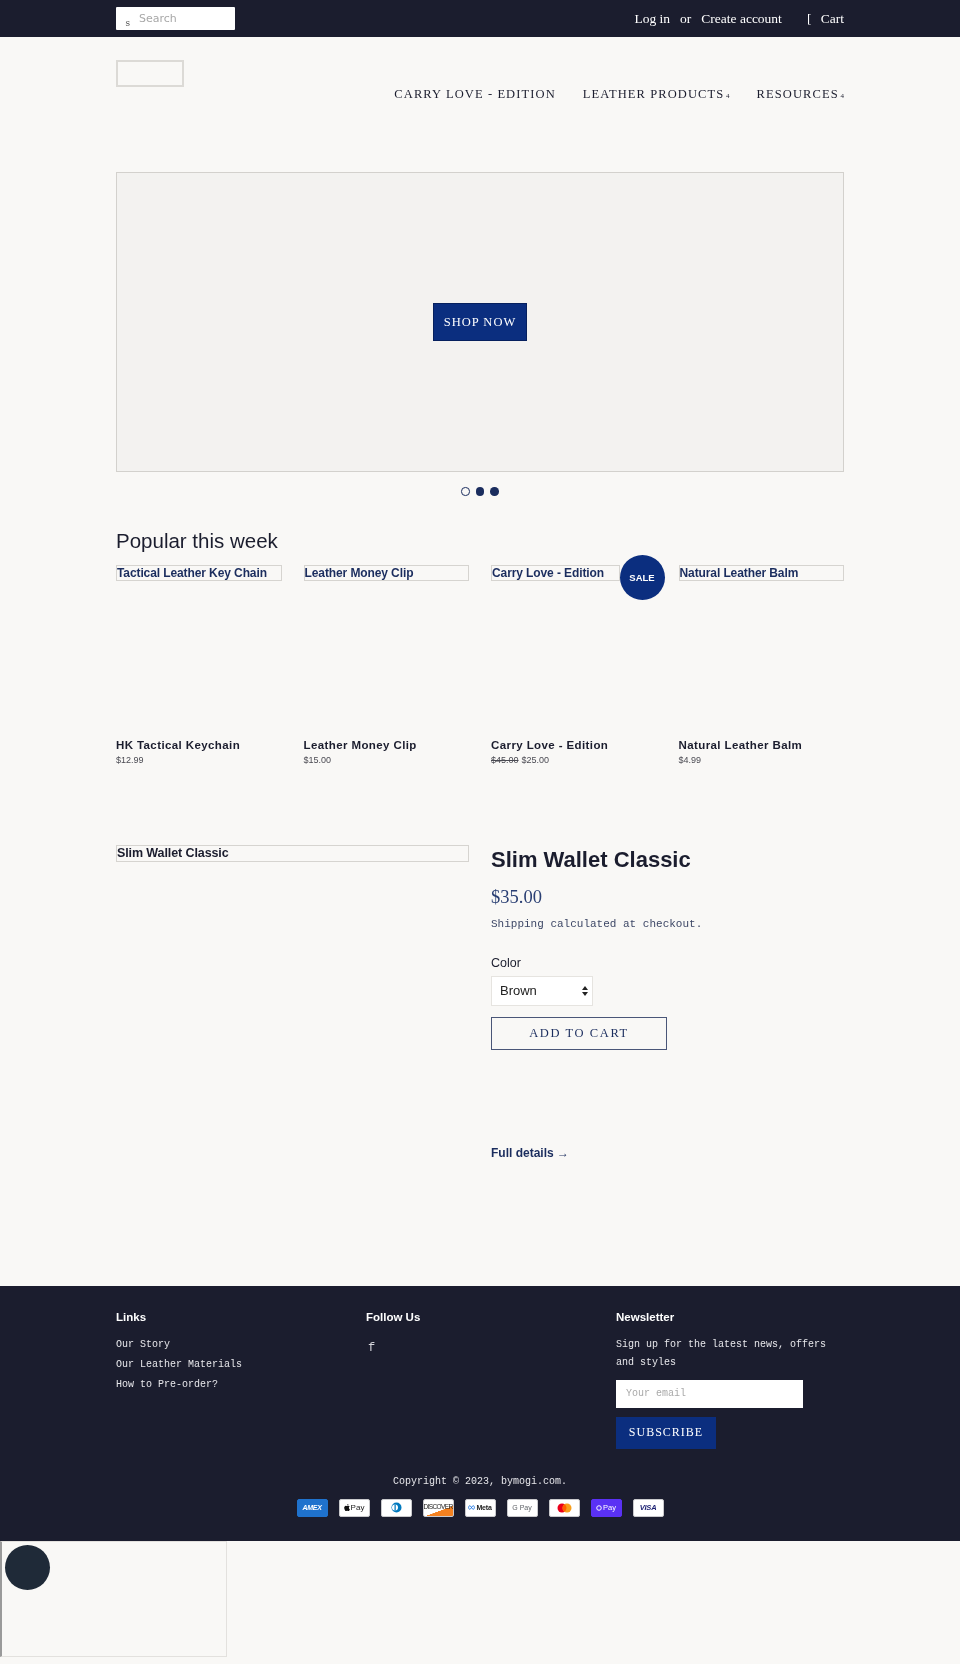 This screenshot has width=960, height=1664. What do you see at coordinates (386, 744) in the screenshot?
I see `product-title: Leather Money Clip` at bounding box center [386, 744].